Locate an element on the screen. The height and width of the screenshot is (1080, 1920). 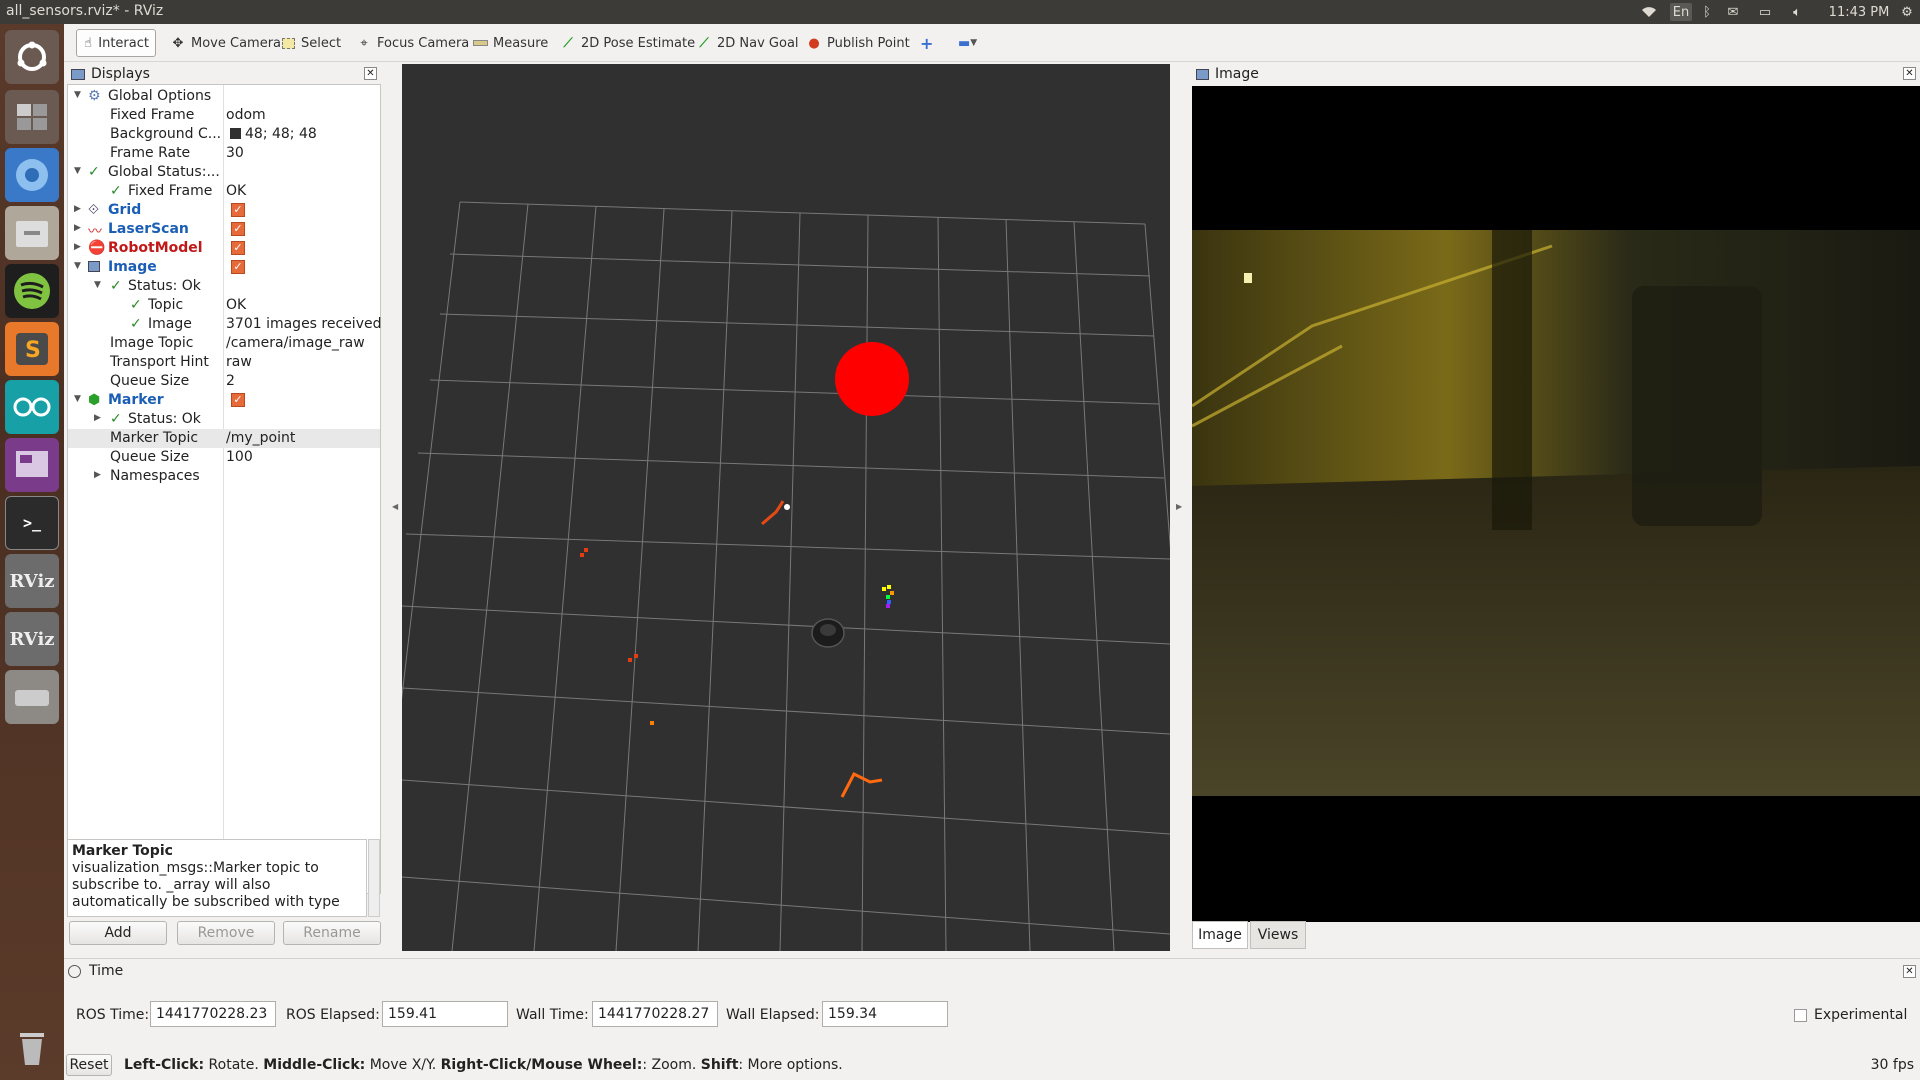
tree-row-marker-status: ▶ ✓ Status: Ok is located at coordinates (224, 419).